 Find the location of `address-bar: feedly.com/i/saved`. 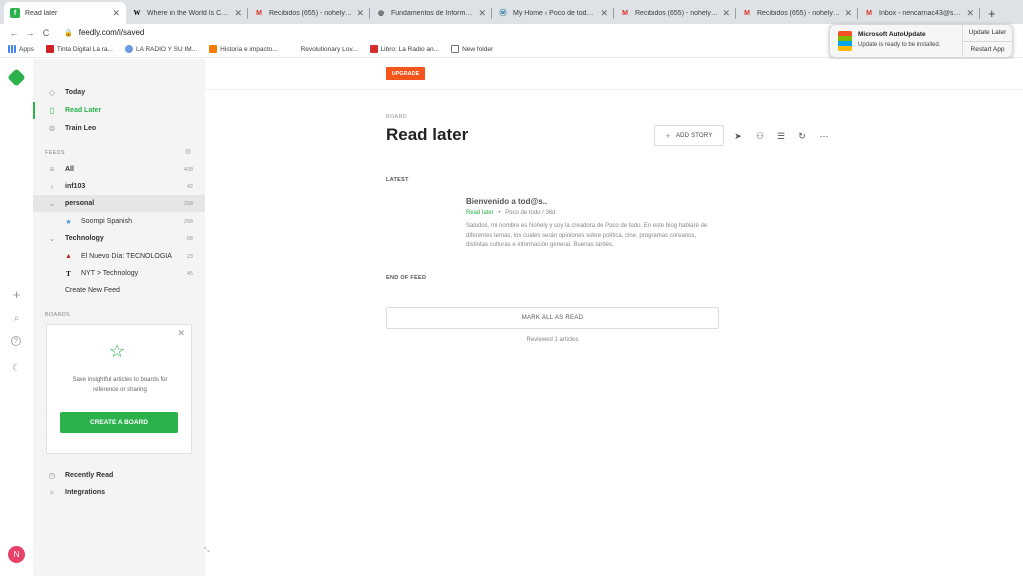

address-bar: feedly.com/i/saved is located at coordinates (112, 32).